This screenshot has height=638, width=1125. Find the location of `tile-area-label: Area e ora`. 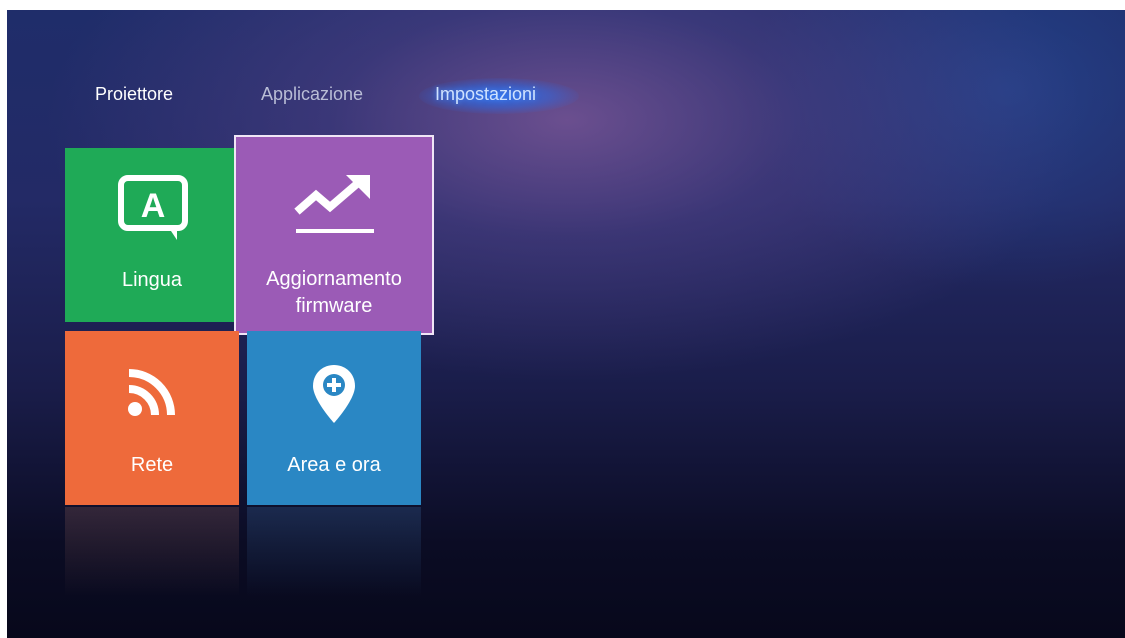

tile-area-label: Area e ora is located at coordinates (334, 465).